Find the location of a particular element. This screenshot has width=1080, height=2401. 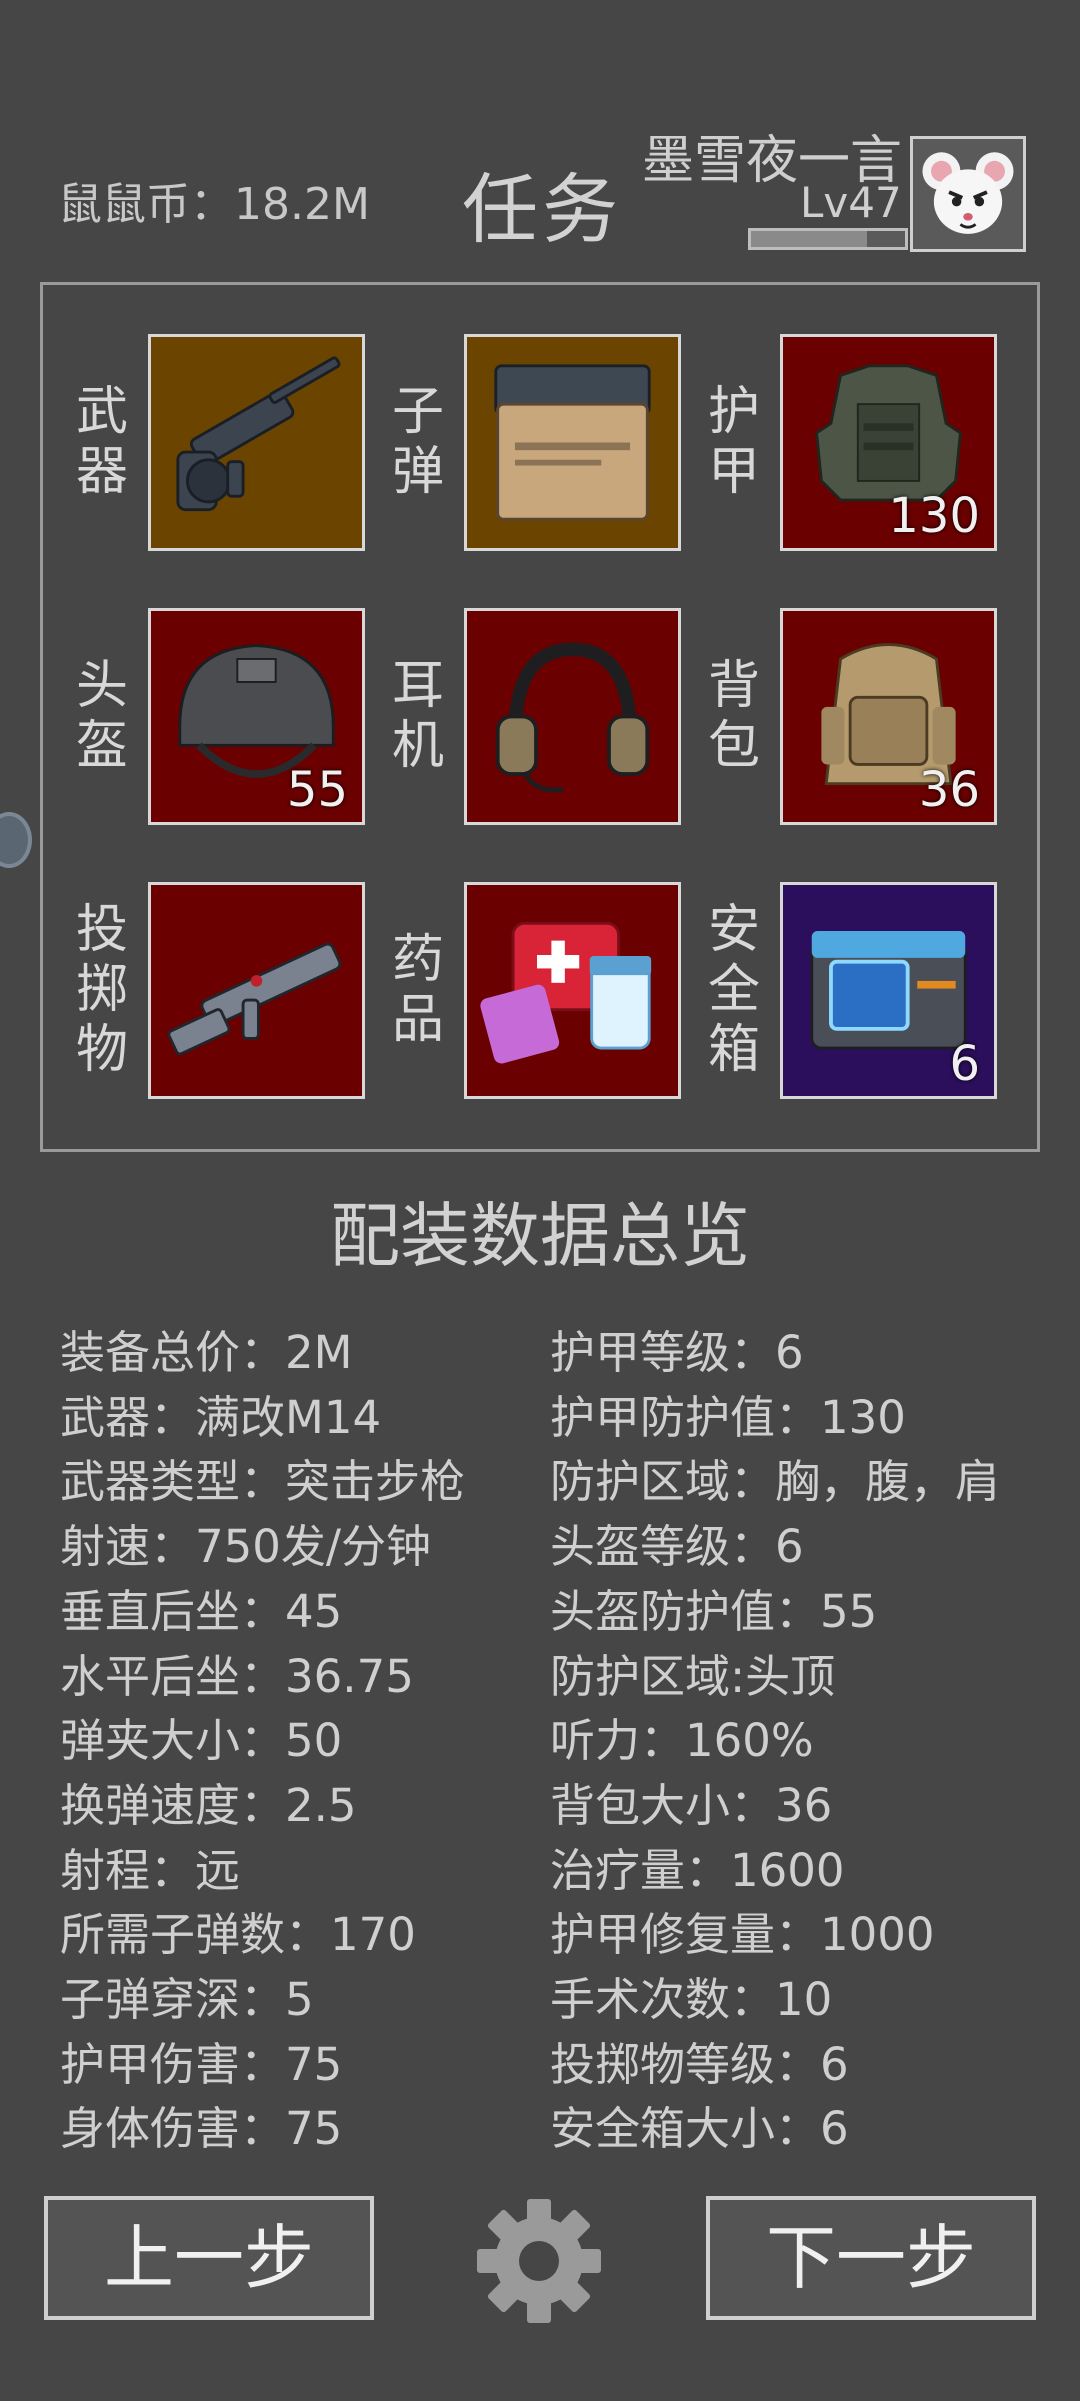

medkit-icon is located at coordinates (566, 992).